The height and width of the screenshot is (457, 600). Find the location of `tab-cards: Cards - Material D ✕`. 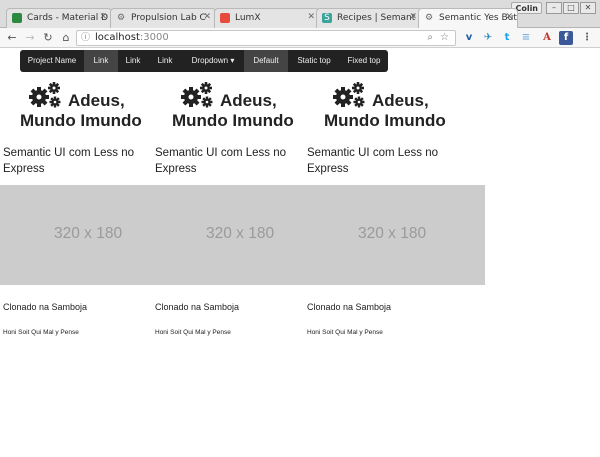

tab-cards: Cards - Material D ✕ is located at coordinates (59, 18).